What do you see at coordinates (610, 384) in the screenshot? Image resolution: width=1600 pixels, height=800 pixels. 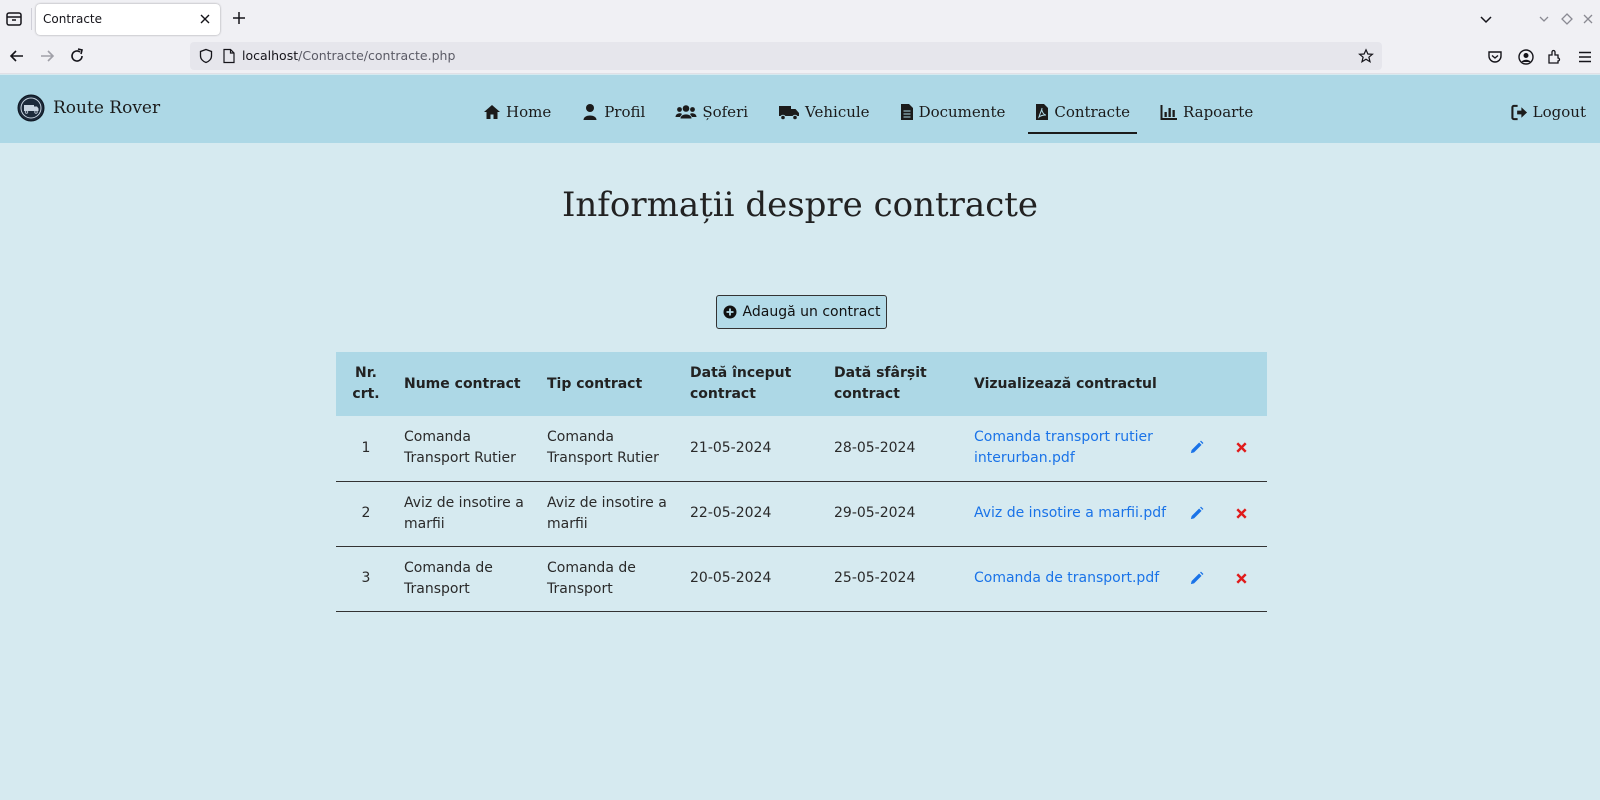 I see `header-type: Tip contract` at bounding box center [610, 384].